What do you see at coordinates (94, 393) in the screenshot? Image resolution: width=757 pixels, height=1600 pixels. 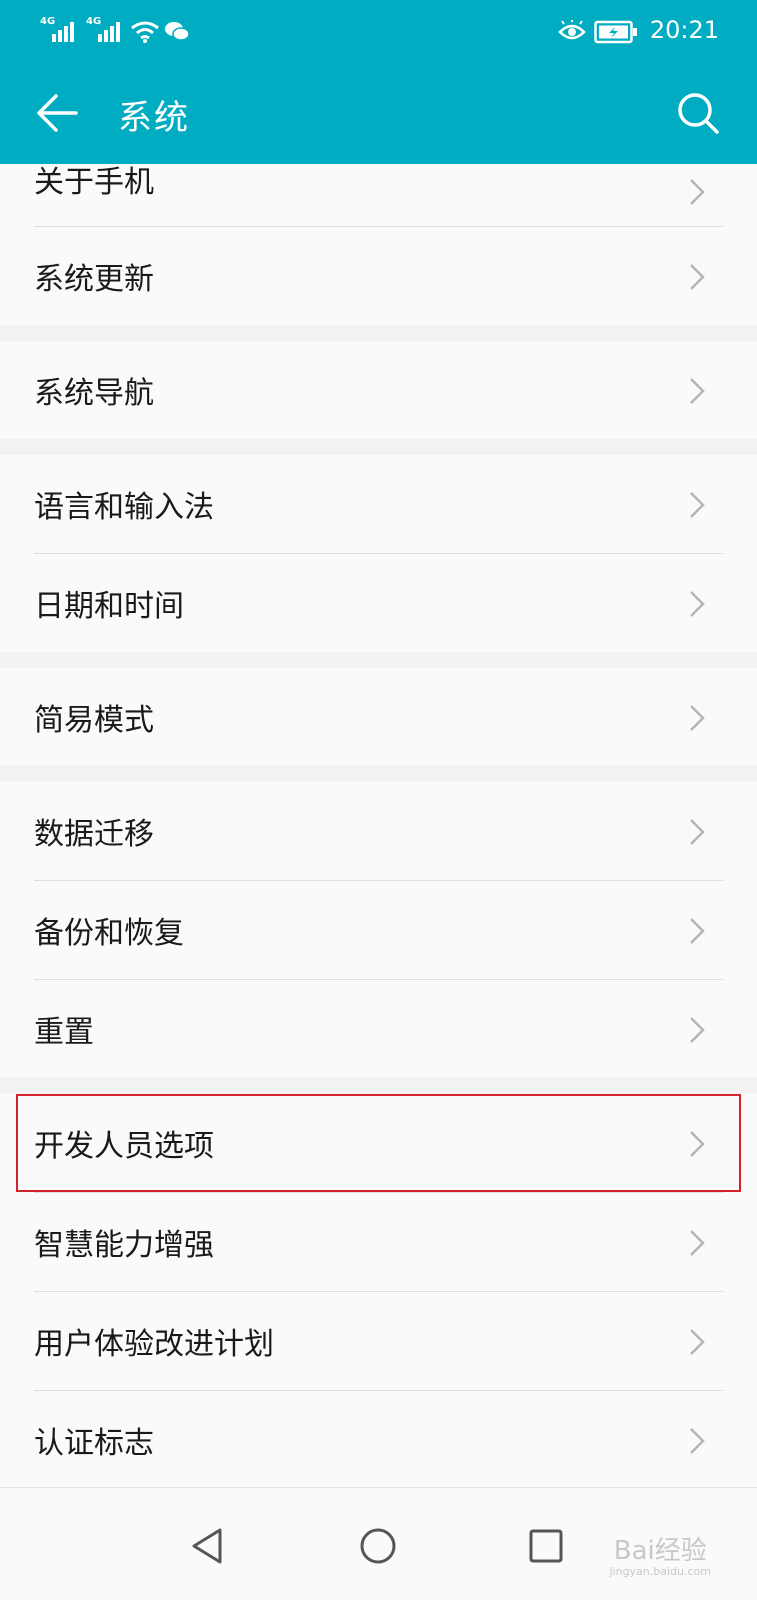 I see `list-item-label: 系统导航` at bounding box center [94, 393].